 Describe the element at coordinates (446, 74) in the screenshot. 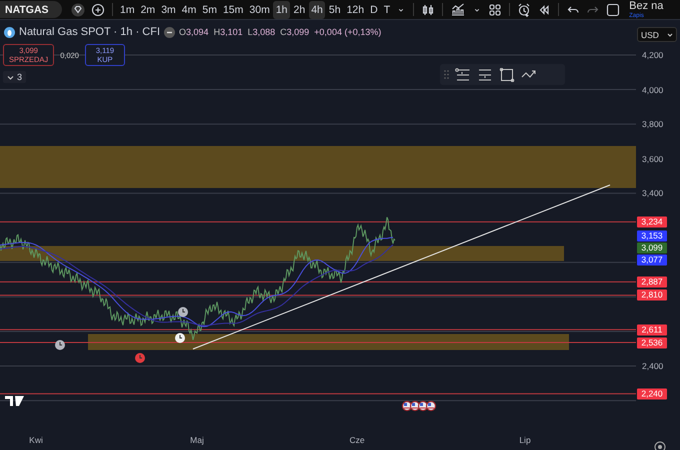

I see `drag-handle-icon` at that location.